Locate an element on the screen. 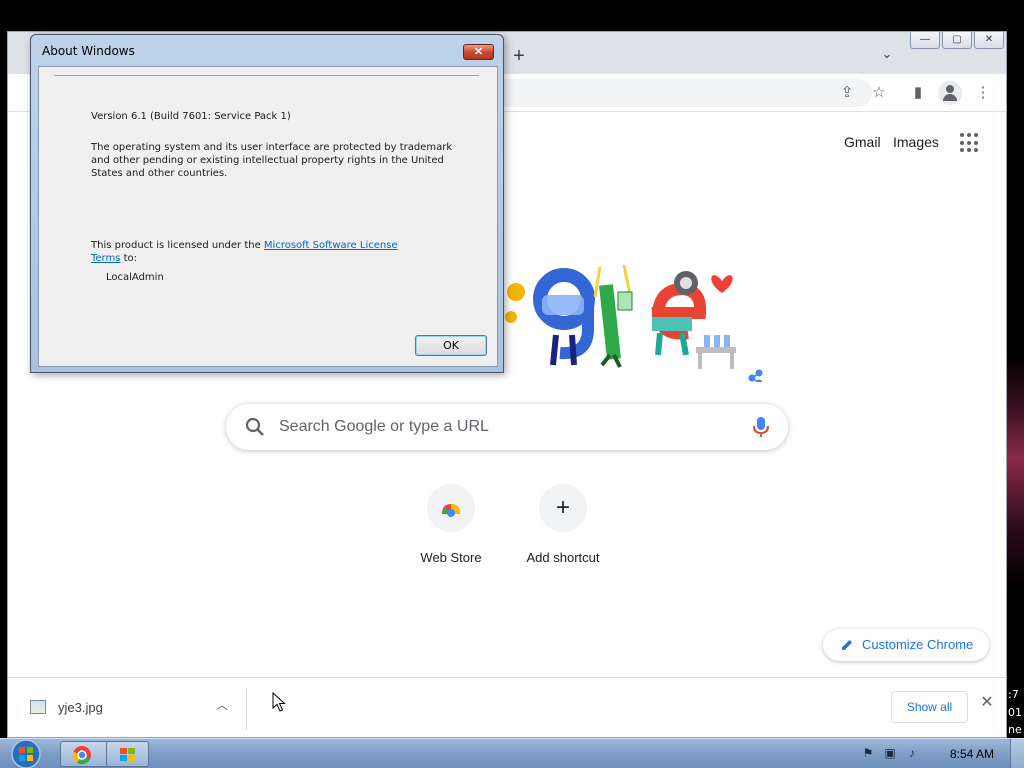 This screenshot has width=1024, height=768. desktop-text-fragment: ne is located at coordinates (1015, 729).